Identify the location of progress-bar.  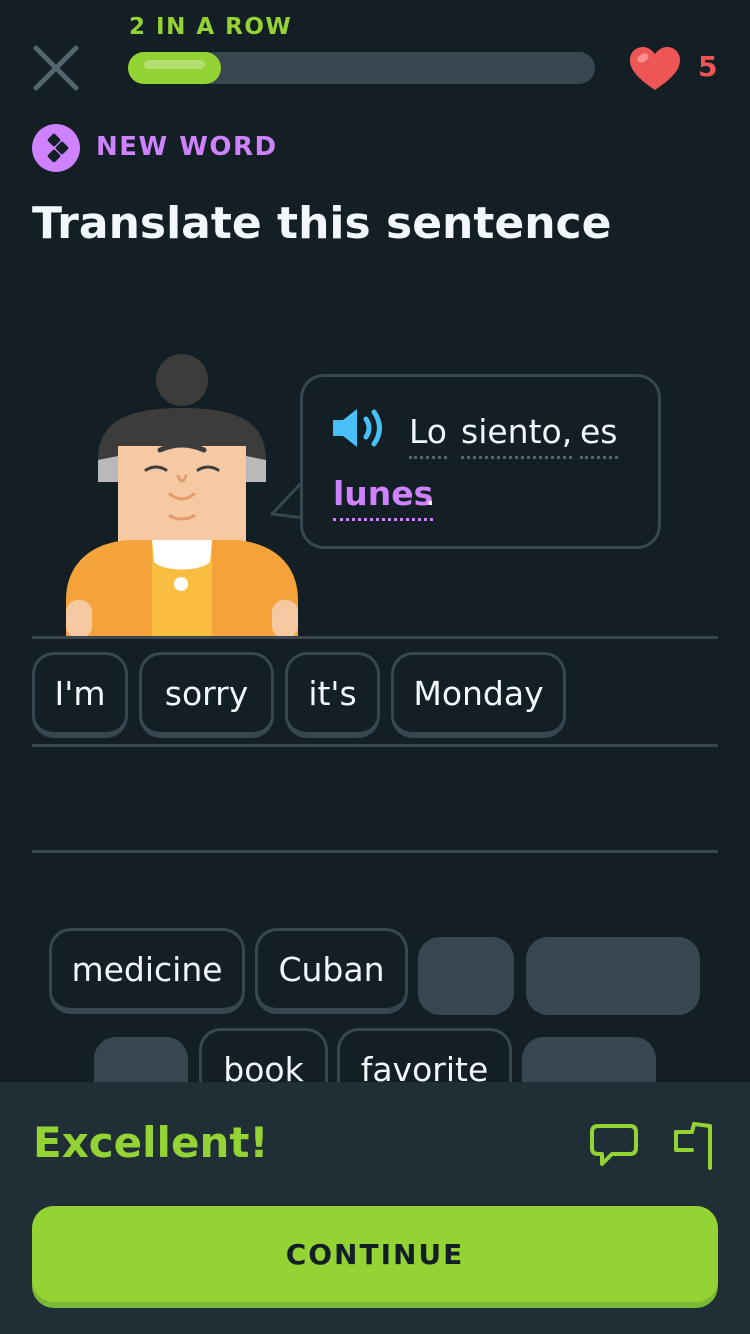
(361, 68).